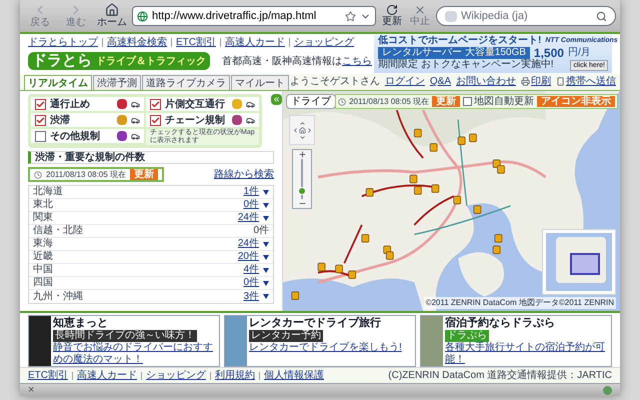 Image resolution: width=640 pixels, height=400 pixels. What do you see at coordinates (315, 323) in the screenshot?
I see `promo-title: レンタカーでドライブ旅行` at bounding box center [315, 323].